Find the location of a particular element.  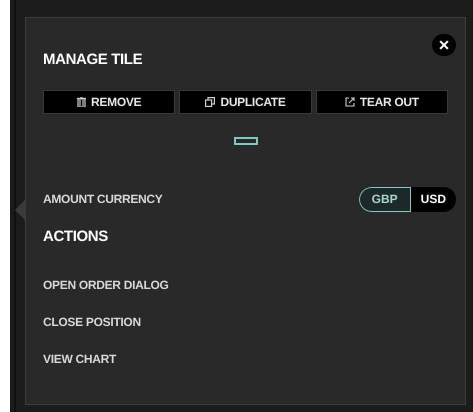

tile-action-button: DUPLICATE is located at coordinates (245, 102).